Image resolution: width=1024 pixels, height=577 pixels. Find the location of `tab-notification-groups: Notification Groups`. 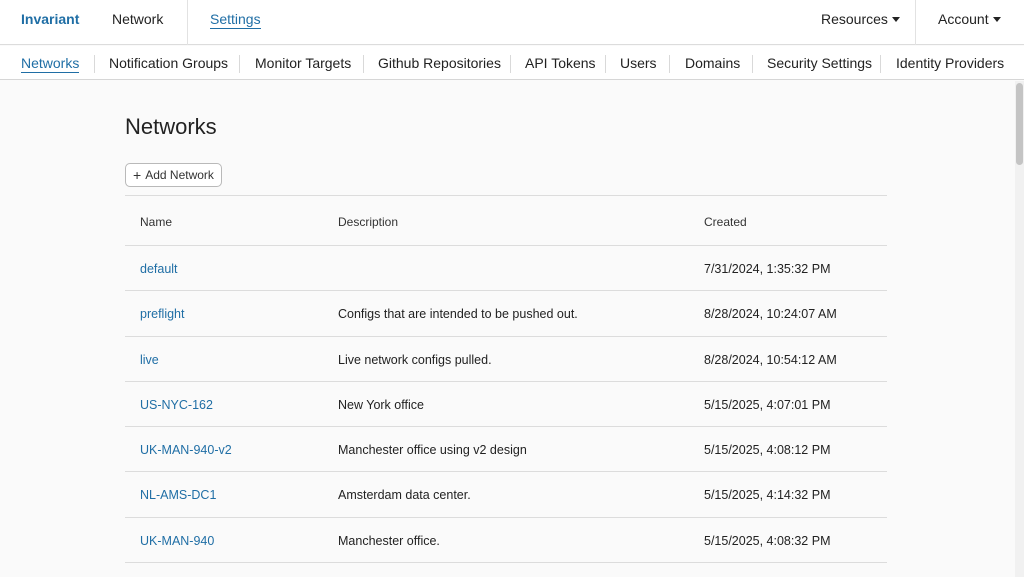

tab-notification-groups: Notification Groups is located at coordinates (168, 63).